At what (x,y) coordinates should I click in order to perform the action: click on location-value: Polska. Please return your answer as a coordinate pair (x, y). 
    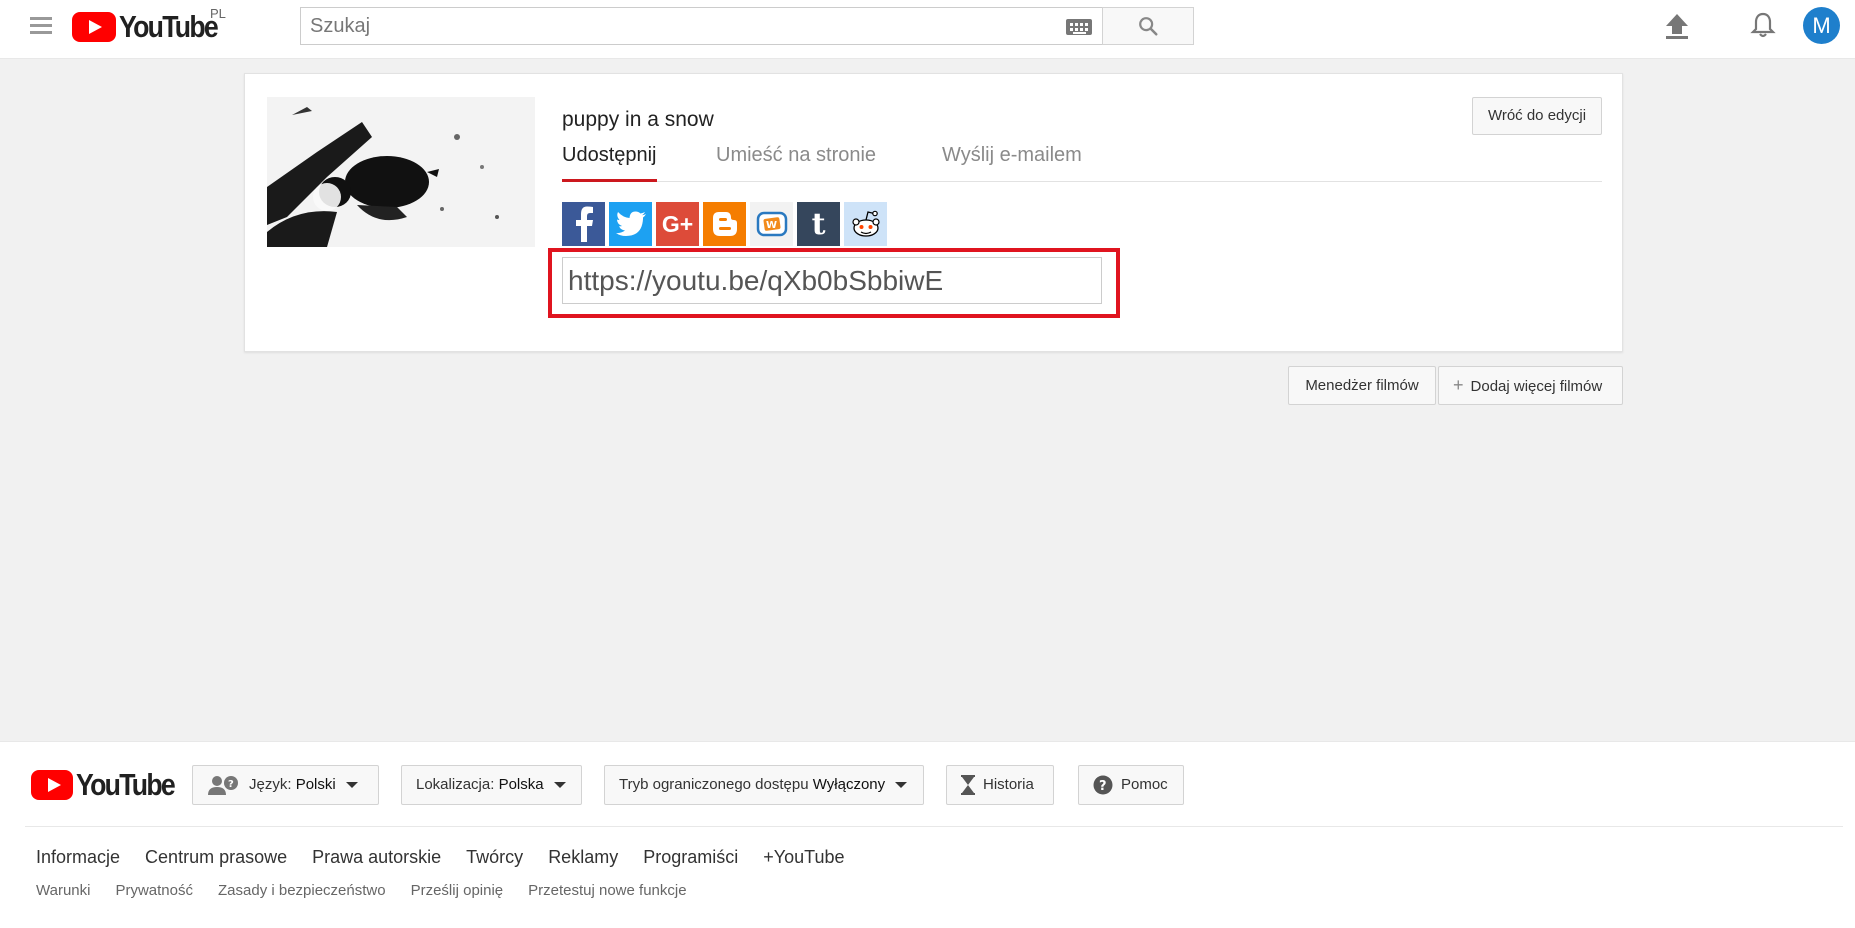
    Looking at the image, I should click on (521, 784).